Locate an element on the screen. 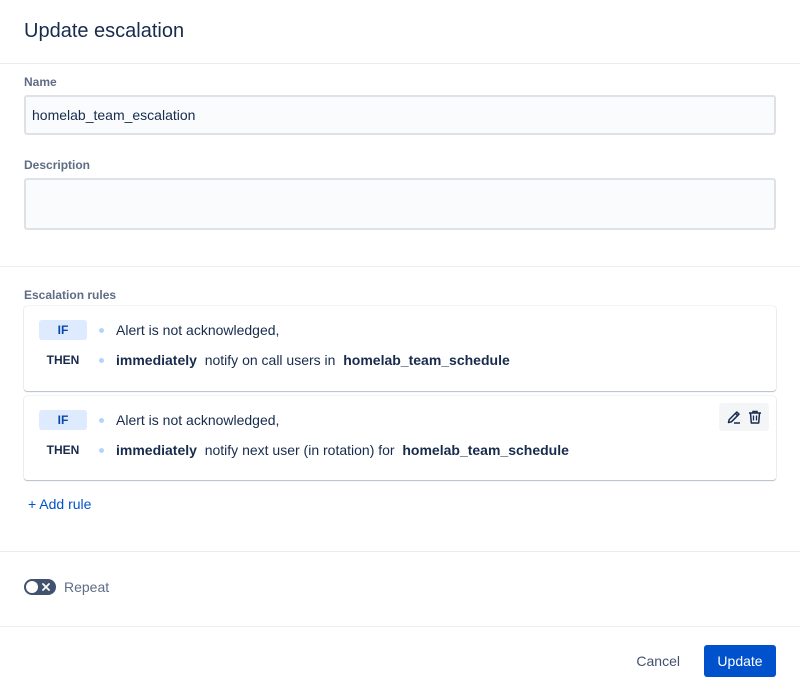 This screenshot has height=695, width=800. escalation-rules-label: Escalation rules is located at coordinates (70, 295).